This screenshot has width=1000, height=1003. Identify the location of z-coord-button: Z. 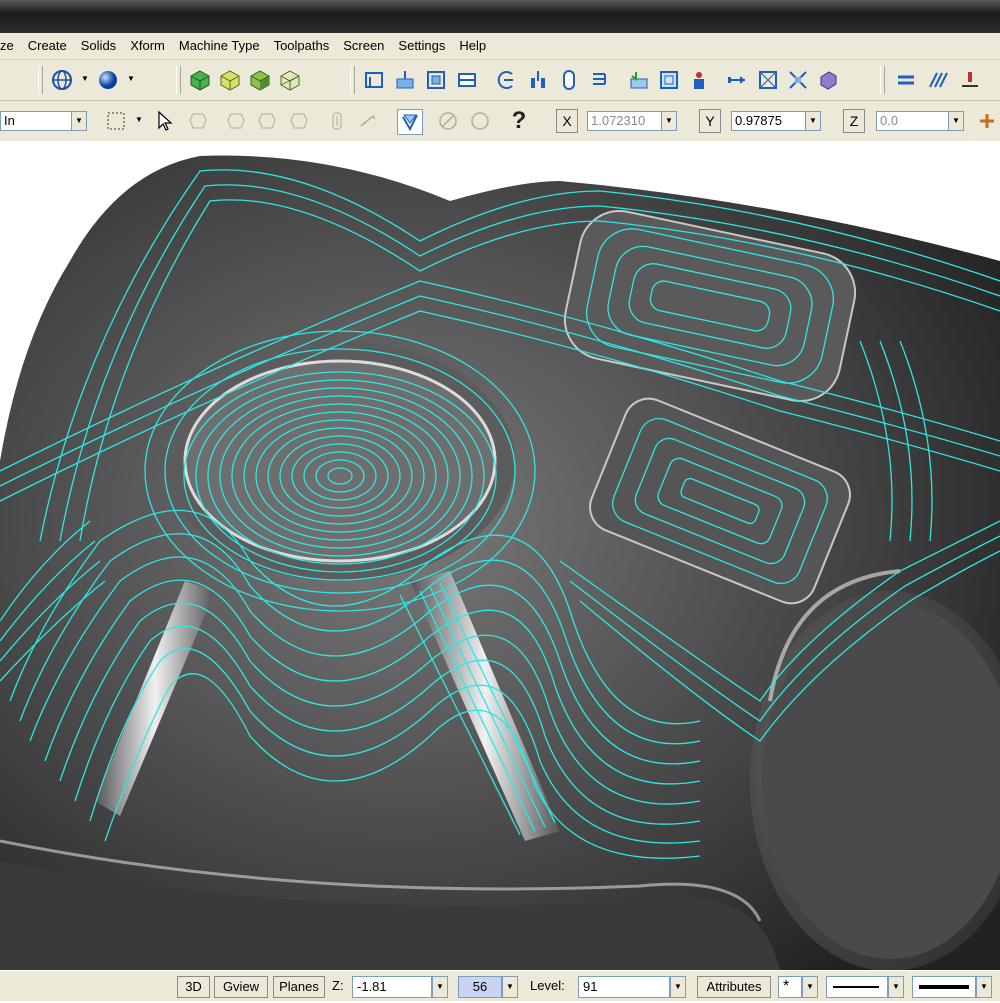
(854, 121).